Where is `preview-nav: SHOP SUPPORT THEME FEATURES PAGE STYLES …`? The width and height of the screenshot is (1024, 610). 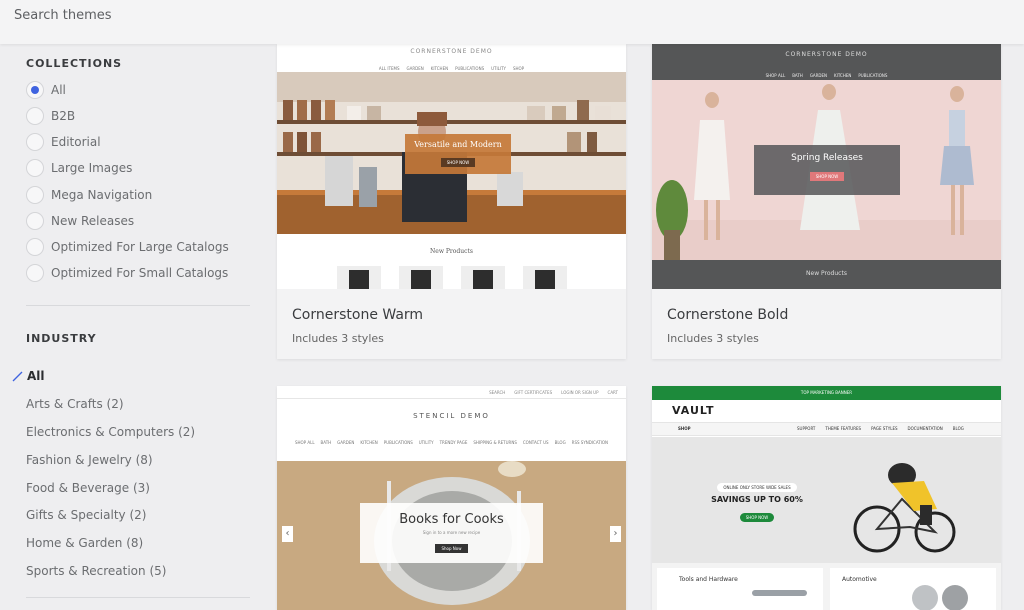 preview-nav: SHOP SUPPORT THEME FEATURES PAGE STYLES … is located at coordinates (826, 429).